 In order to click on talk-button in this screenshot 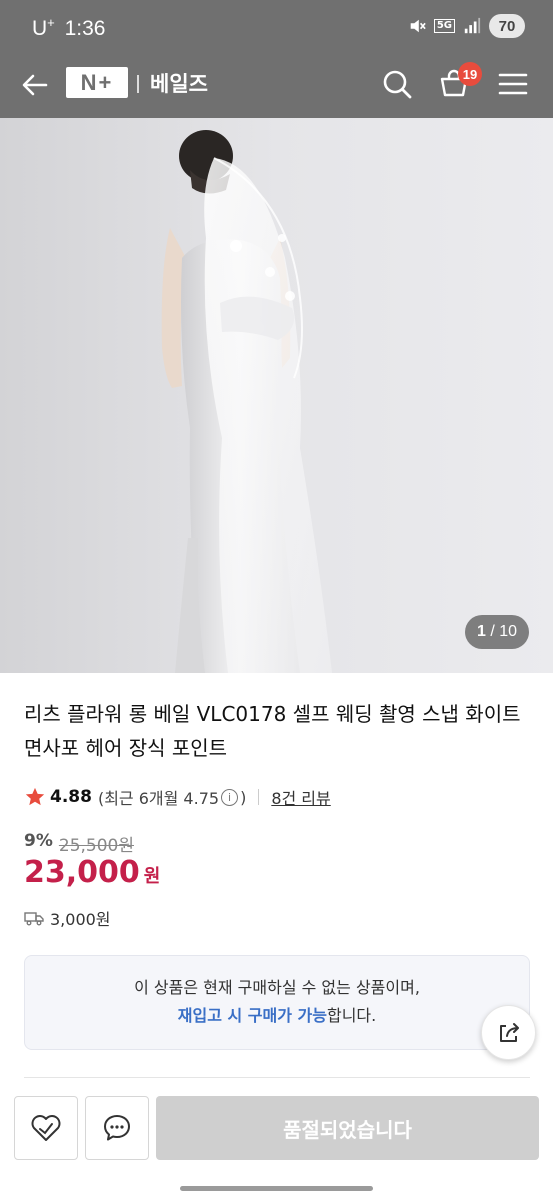, I will do `click(117, 1128)`.